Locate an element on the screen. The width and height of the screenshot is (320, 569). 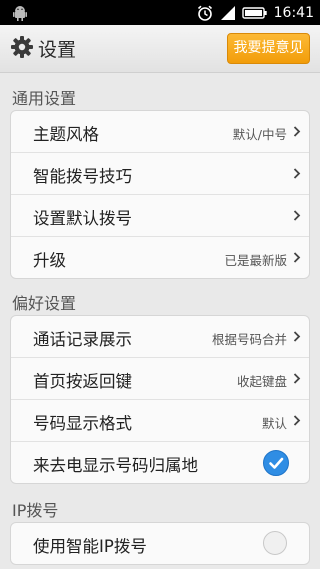
caller-location-checkbox is located at coordinates (276, 463).